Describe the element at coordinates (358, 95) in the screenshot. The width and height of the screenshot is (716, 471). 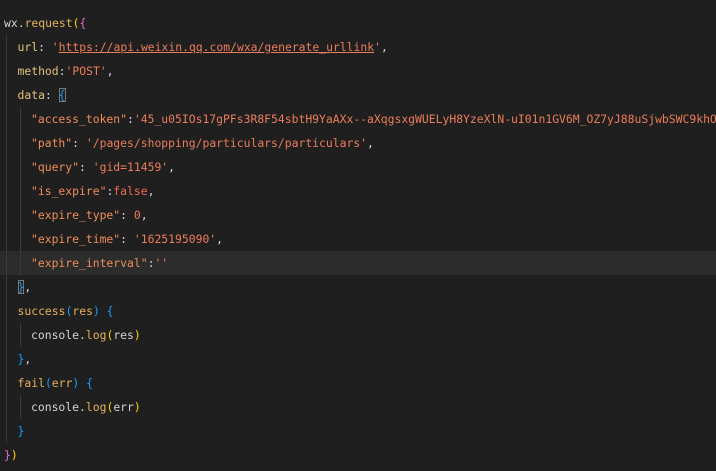
I see `code-line: data: {` at that location.